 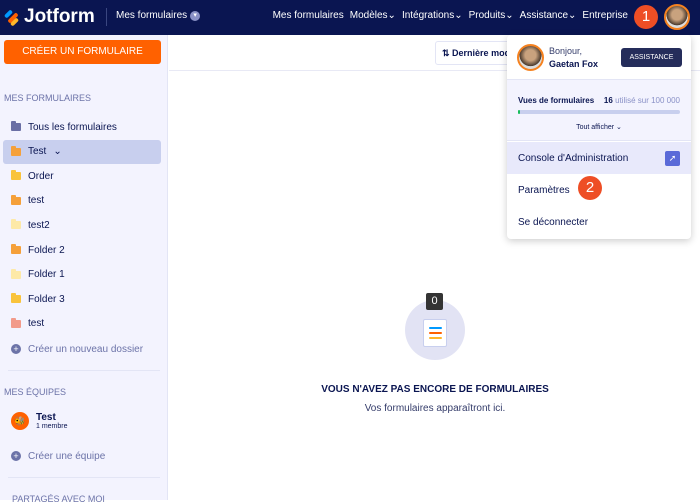 I want to click on folder-item: Folder 3, so click(x=82, y=299).